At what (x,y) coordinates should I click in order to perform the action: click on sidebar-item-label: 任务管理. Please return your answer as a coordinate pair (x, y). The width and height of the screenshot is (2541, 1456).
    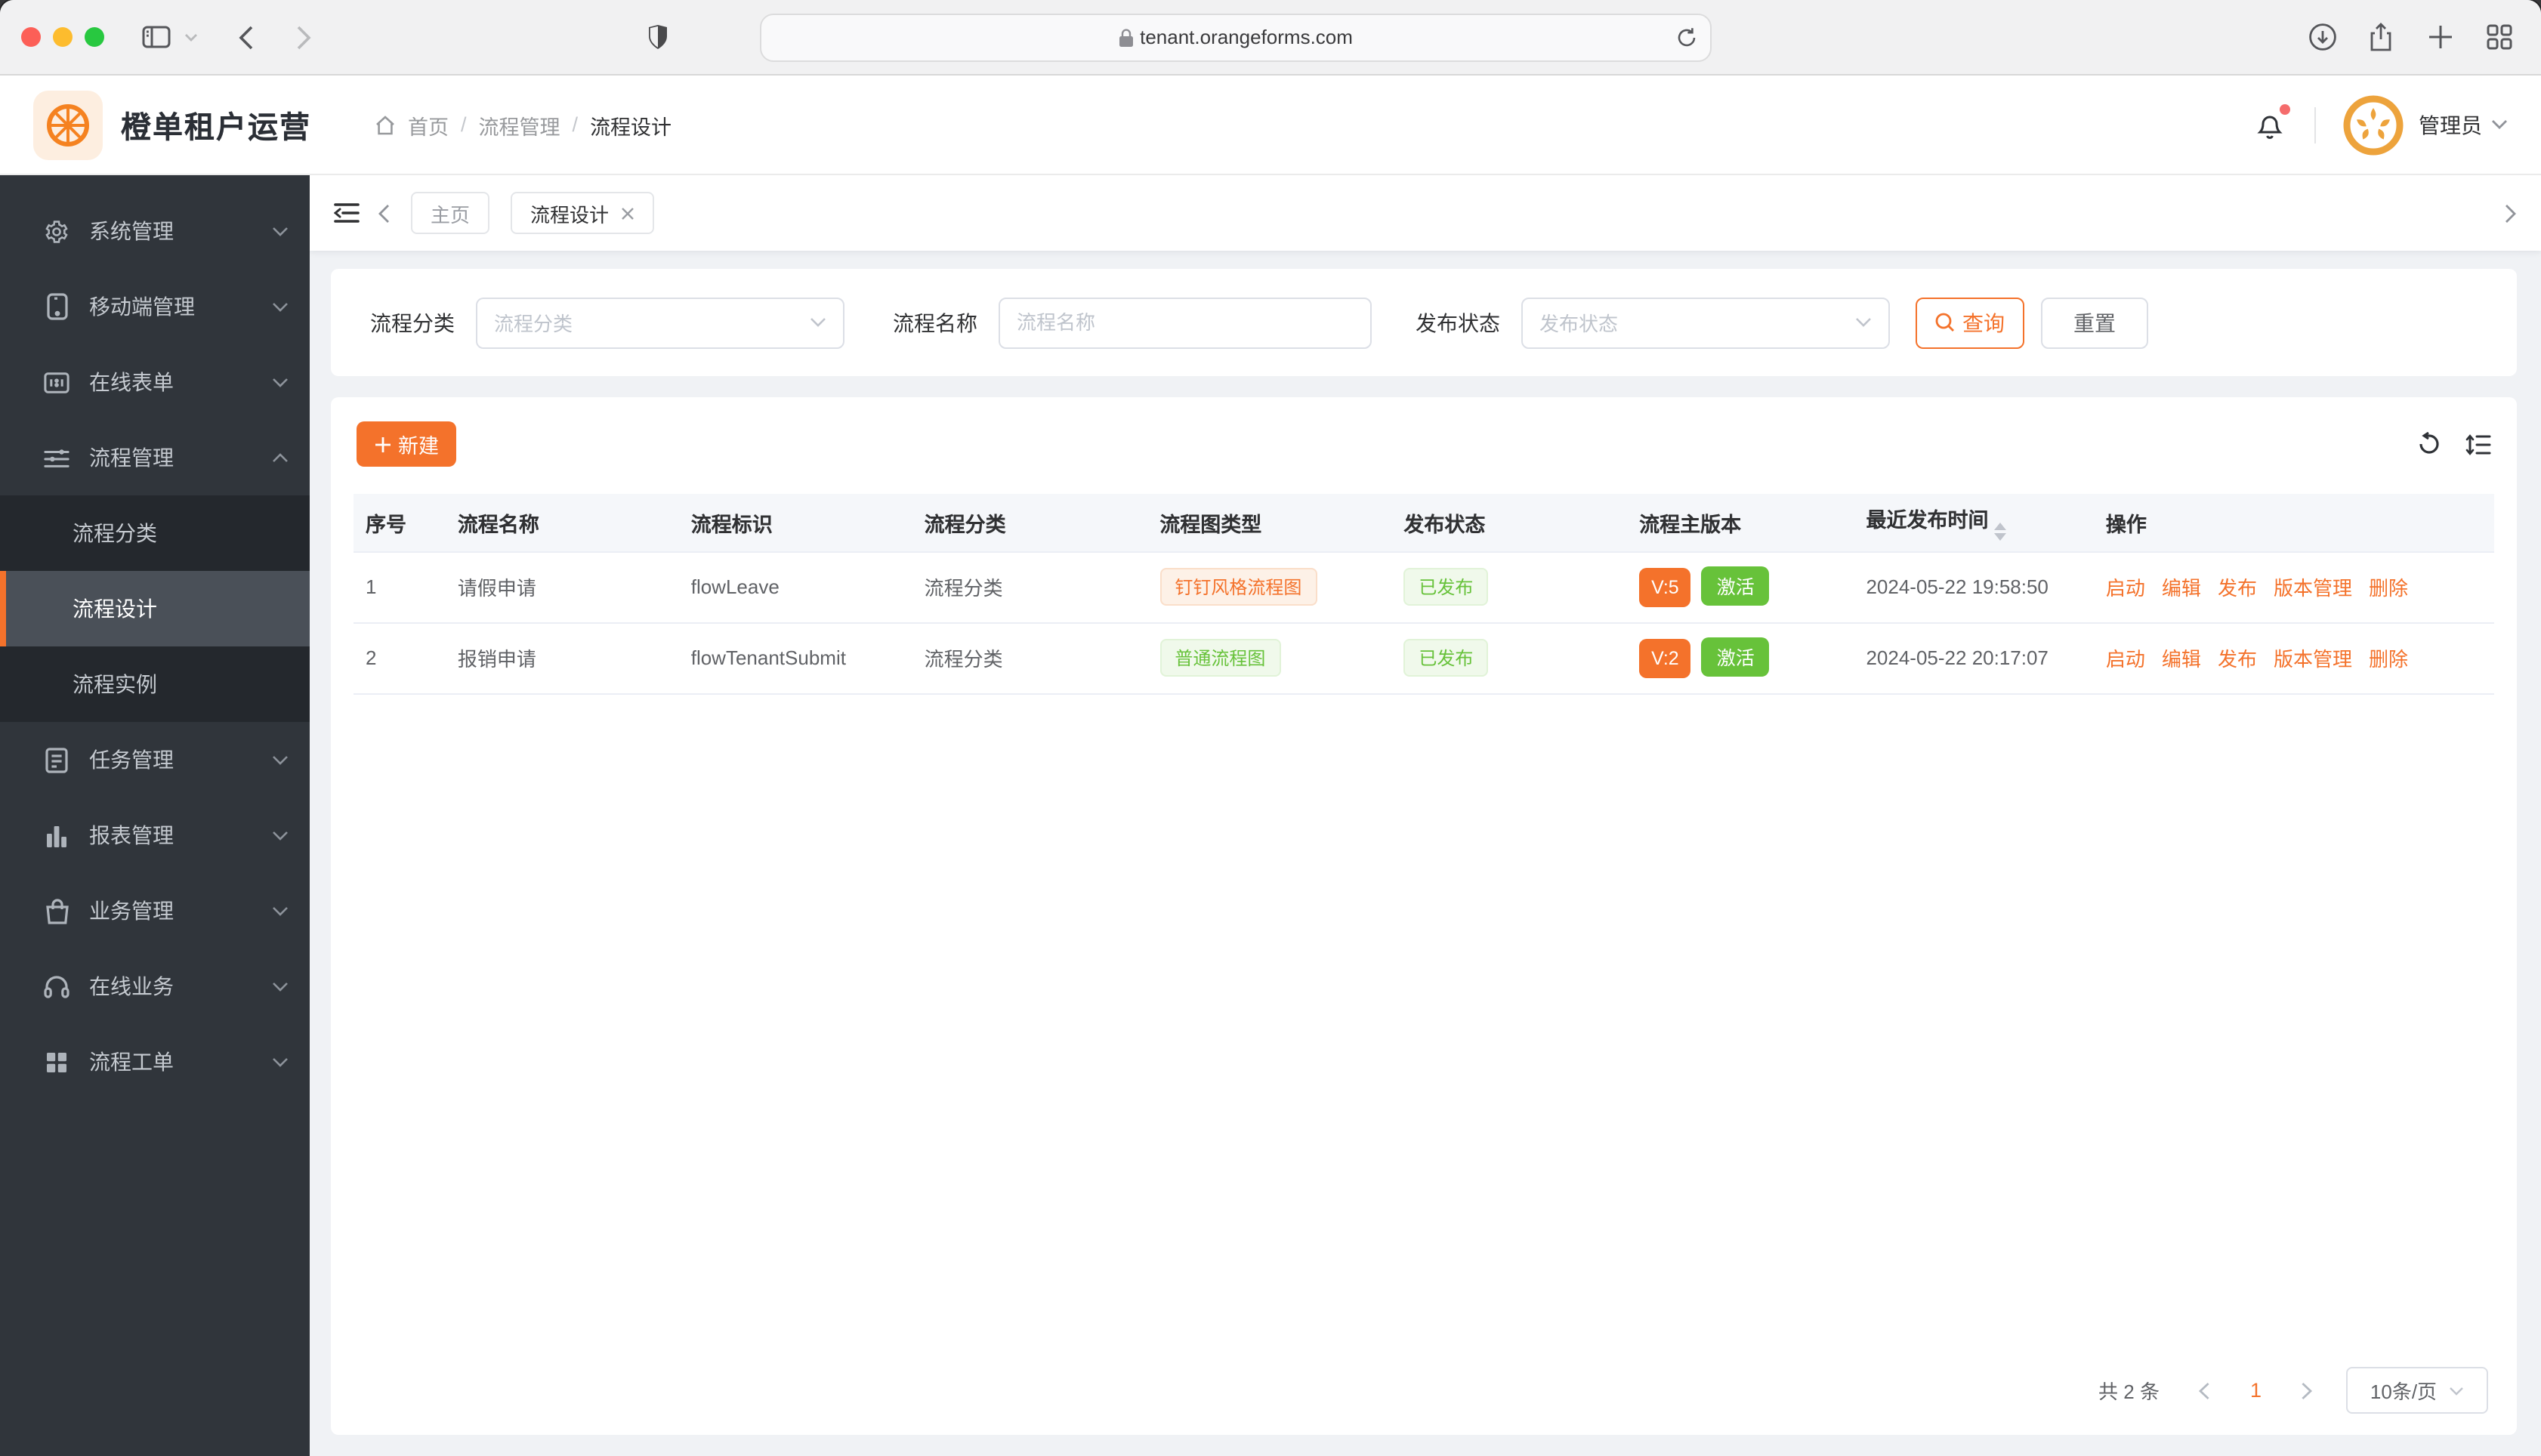
    Looking at the image, I should click on (131, 760).